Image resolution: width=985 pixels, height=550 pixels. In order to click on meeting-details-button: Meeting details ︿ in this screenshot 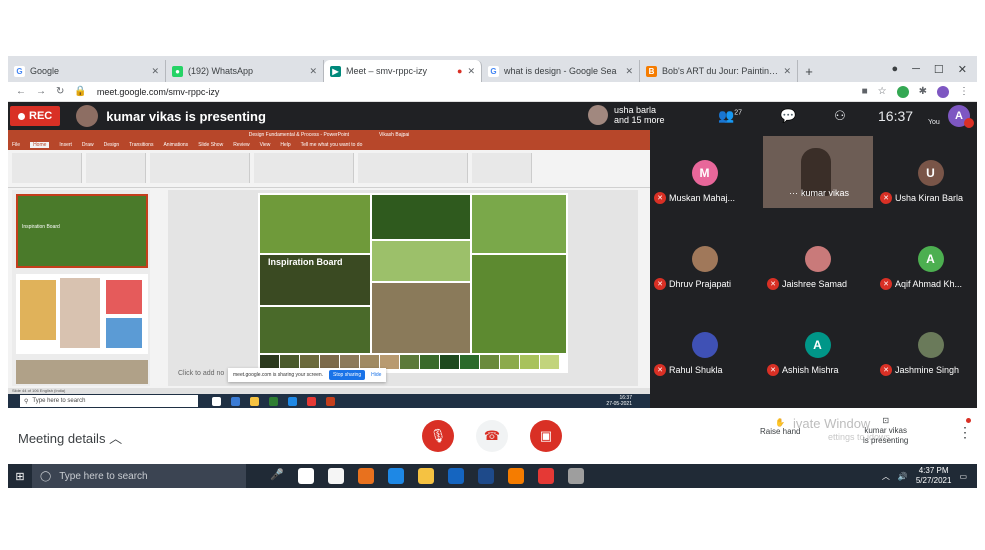, I will do `click(70, 437)`.